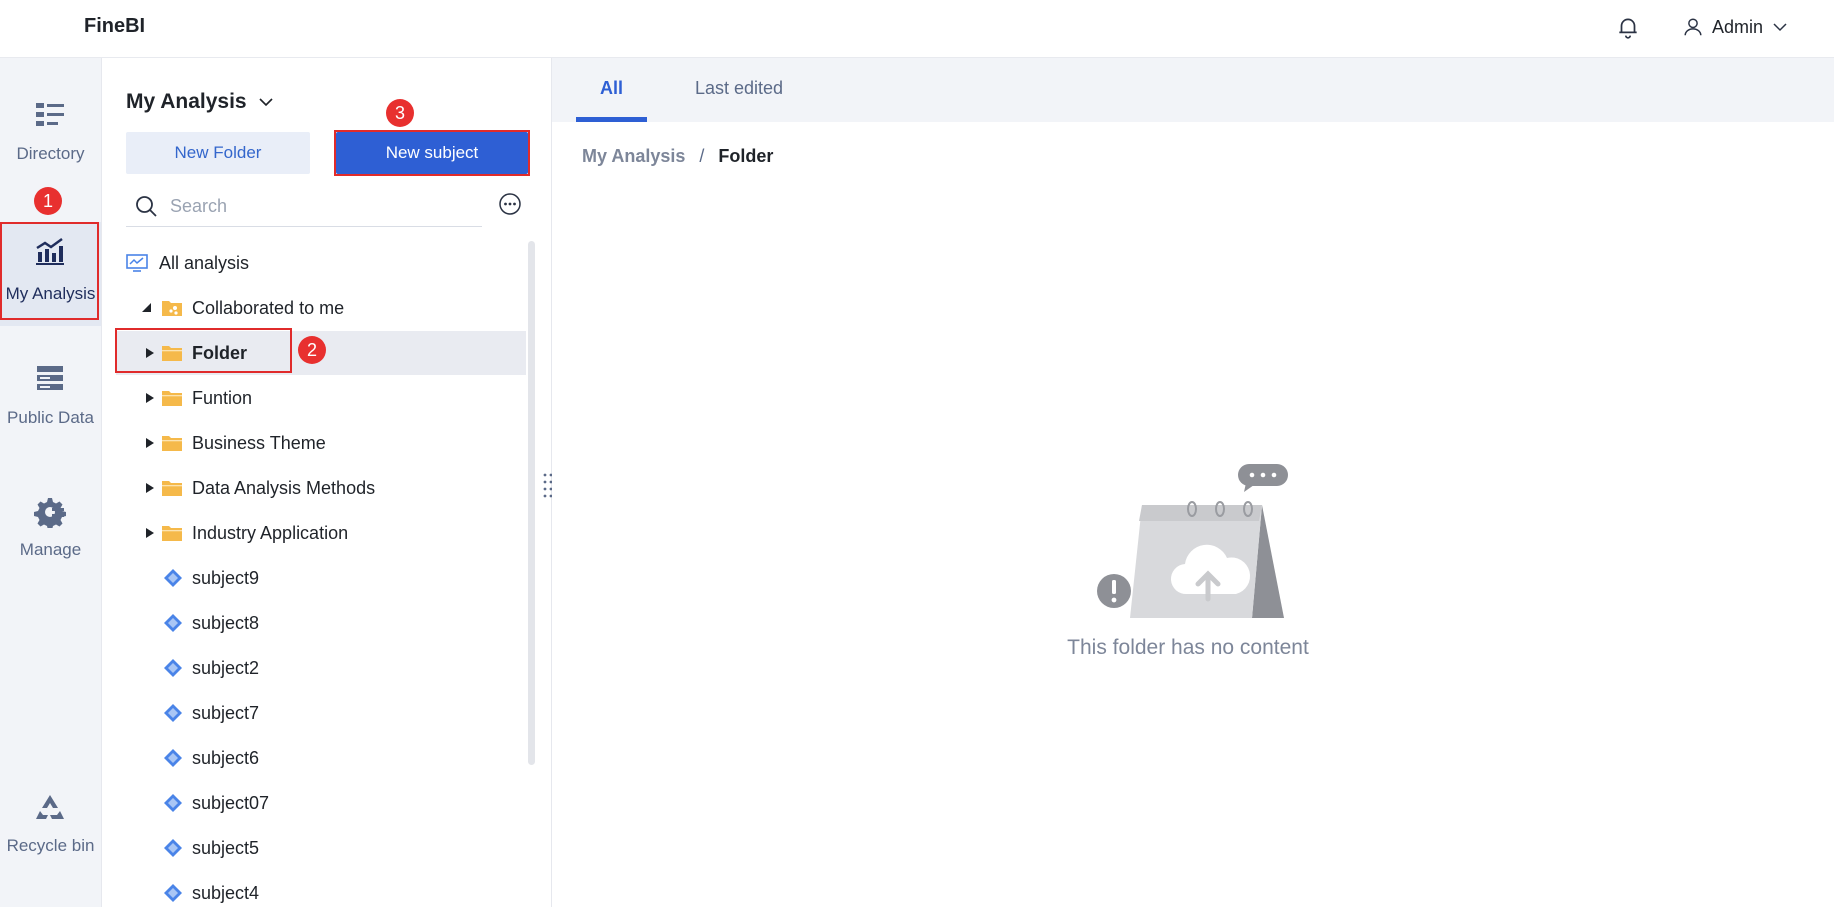  Describe the element at coordinates (268, 307) in the screenshot. I see `tree-item-label: Collaborated to me` at that location.